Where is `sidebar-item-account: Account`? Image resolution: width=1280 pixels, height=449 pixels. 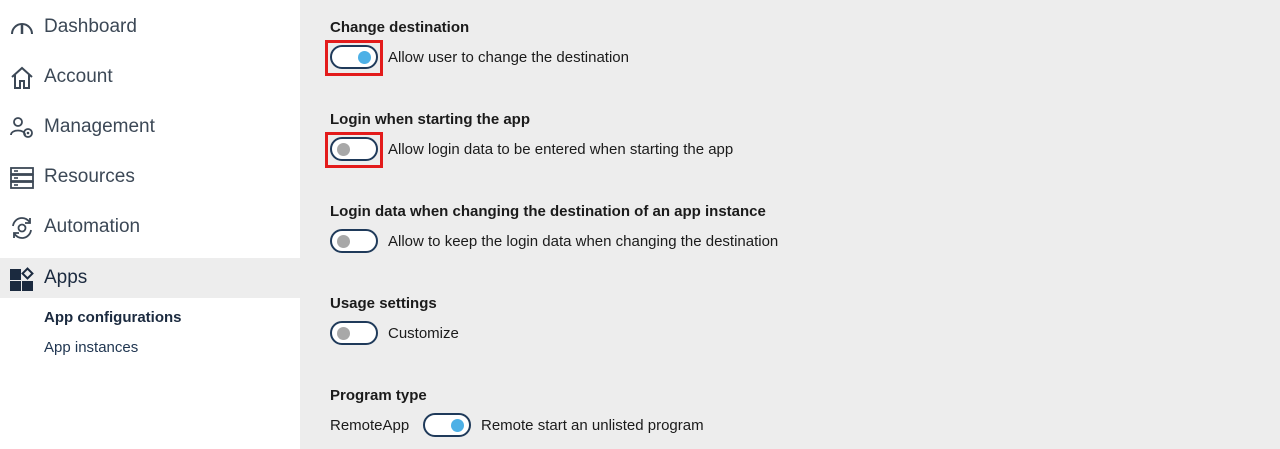 sidebar-item-account: Account is located at coordinates (150, 77).